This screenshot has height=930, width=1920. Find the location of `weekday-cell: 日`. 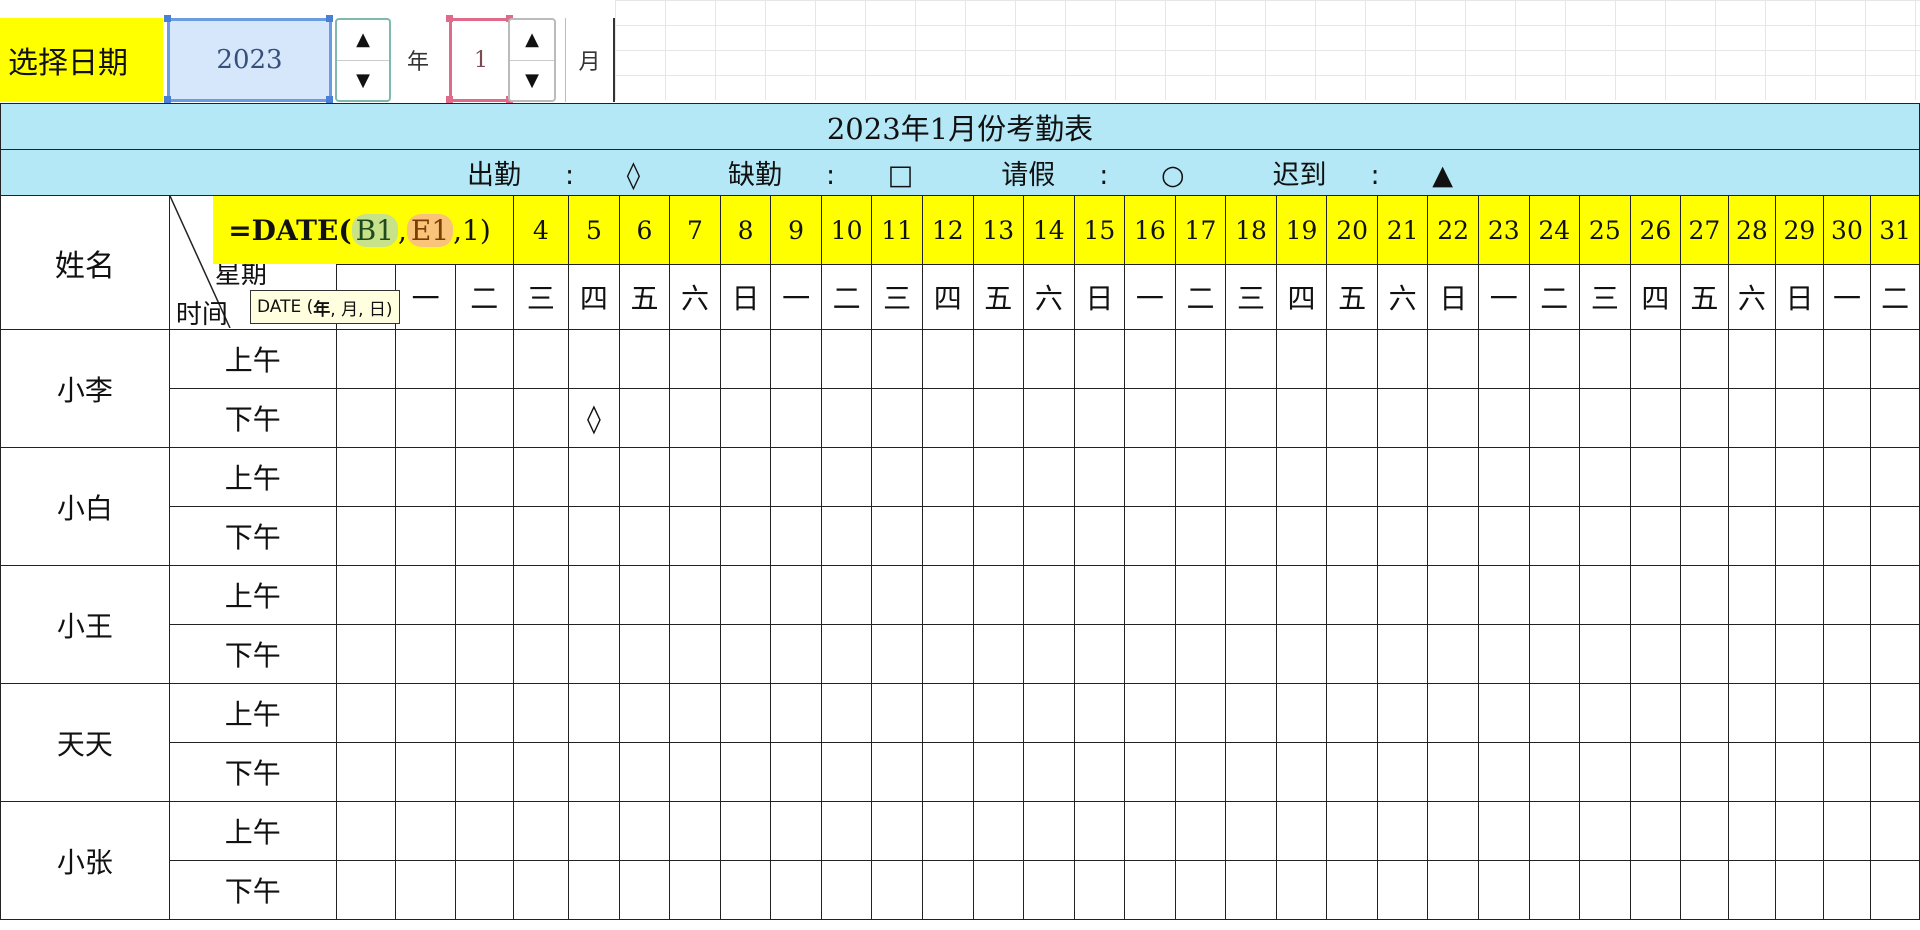

weekday-cell: 日 is located at coordinates (1099, 297).